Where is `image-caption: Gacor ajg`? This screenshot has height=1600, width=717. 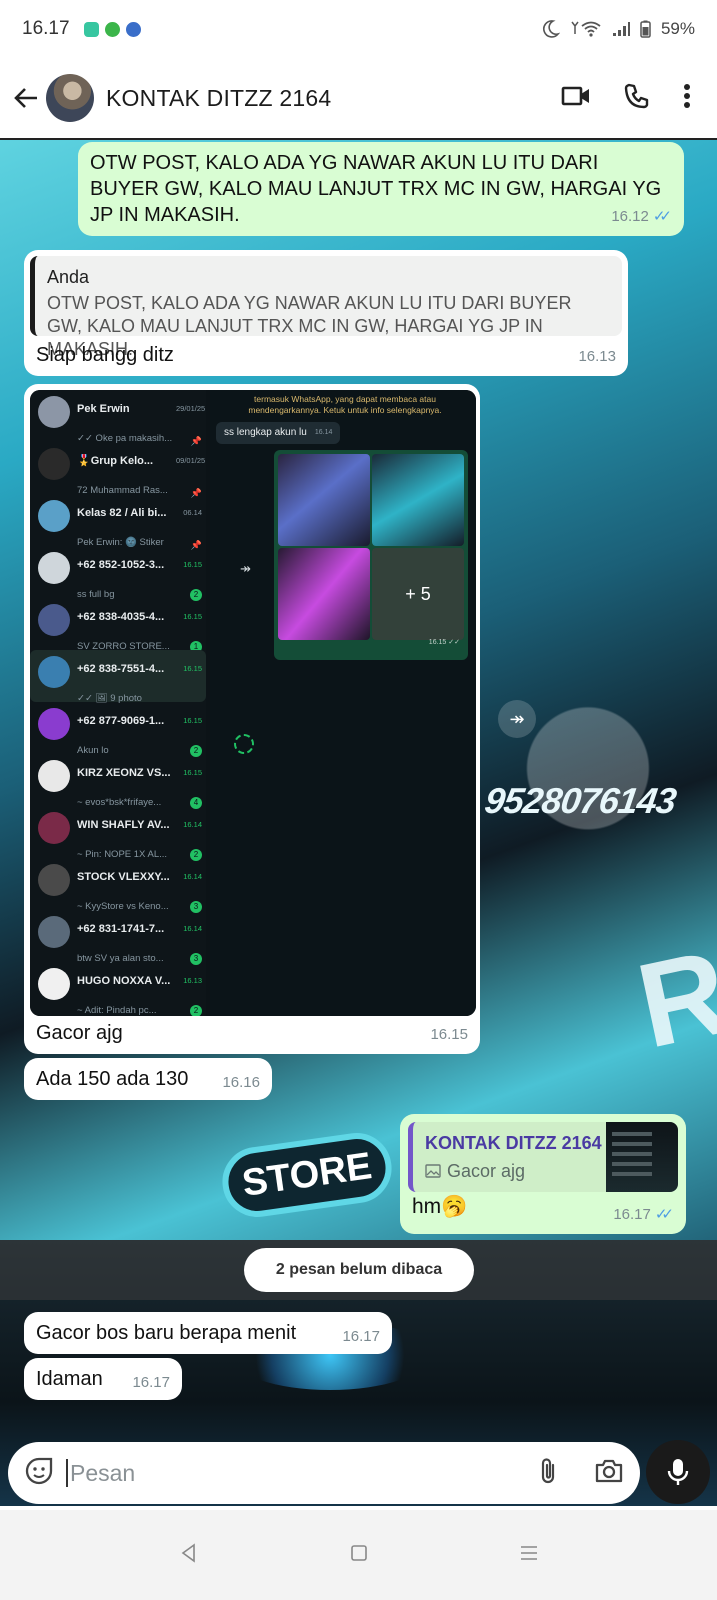 image-caption: Gacor ajg is located at coordinates (79, 1033).